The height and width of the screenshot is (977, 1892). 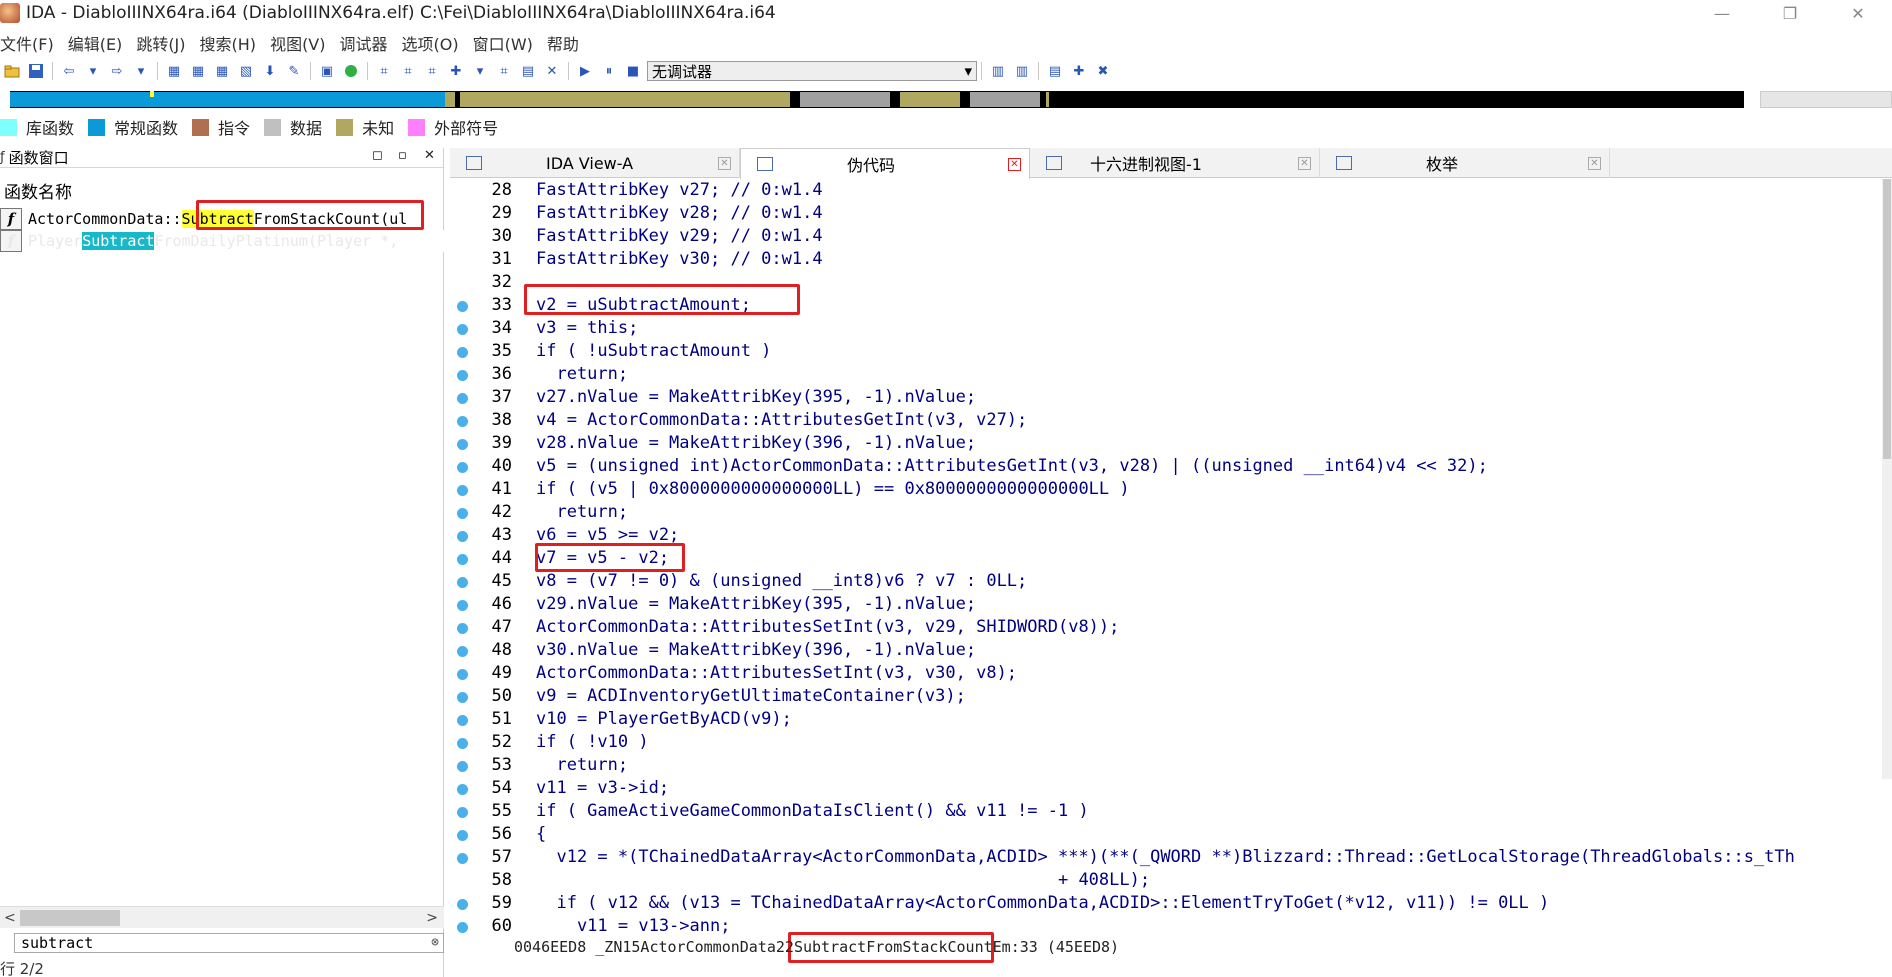 I want to click on code-line: 34 v3 = this;, so click(x=1171, y=328).